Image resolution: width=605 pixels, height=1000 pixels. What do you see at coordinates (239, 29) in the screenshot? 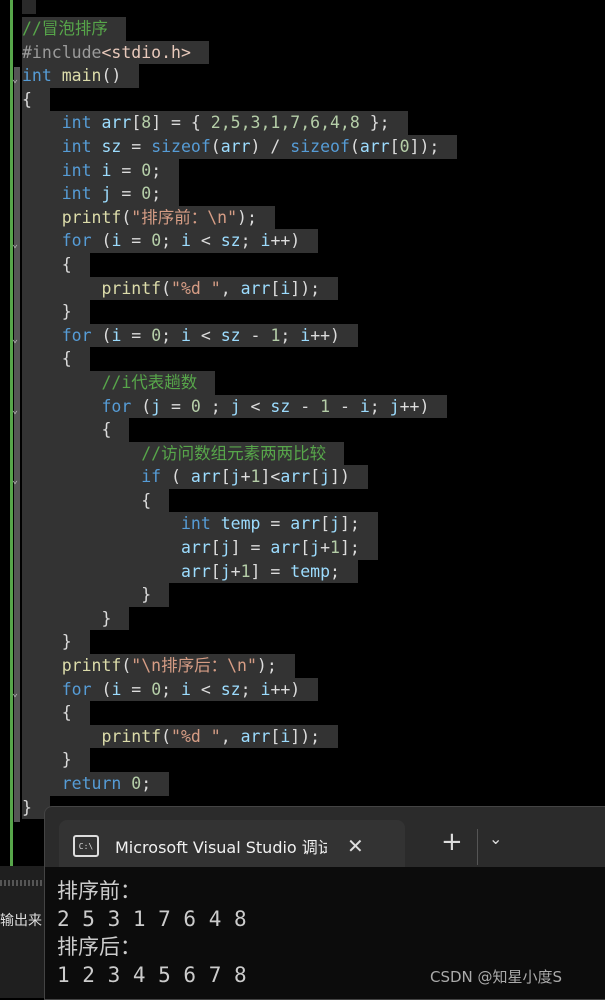
I see `code-line: //冒泡排序` at bounding box center [239, 29].